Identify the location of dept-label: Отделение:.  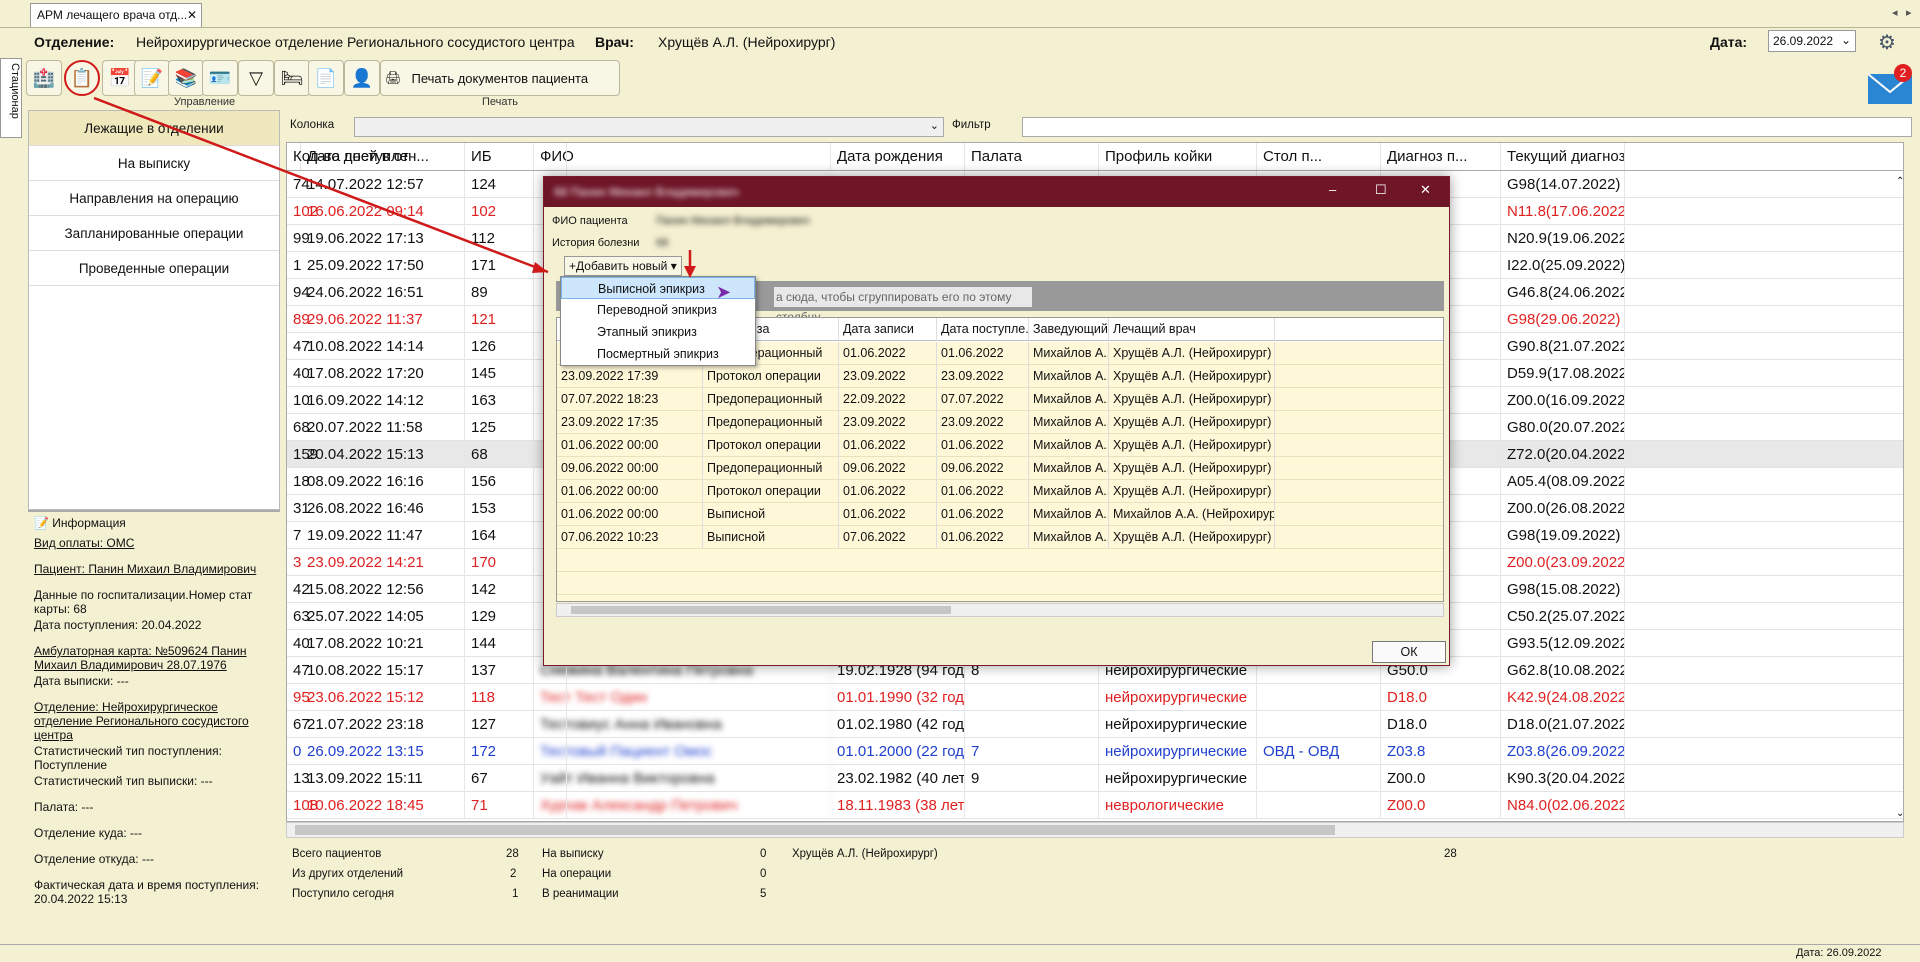
(74, 42).